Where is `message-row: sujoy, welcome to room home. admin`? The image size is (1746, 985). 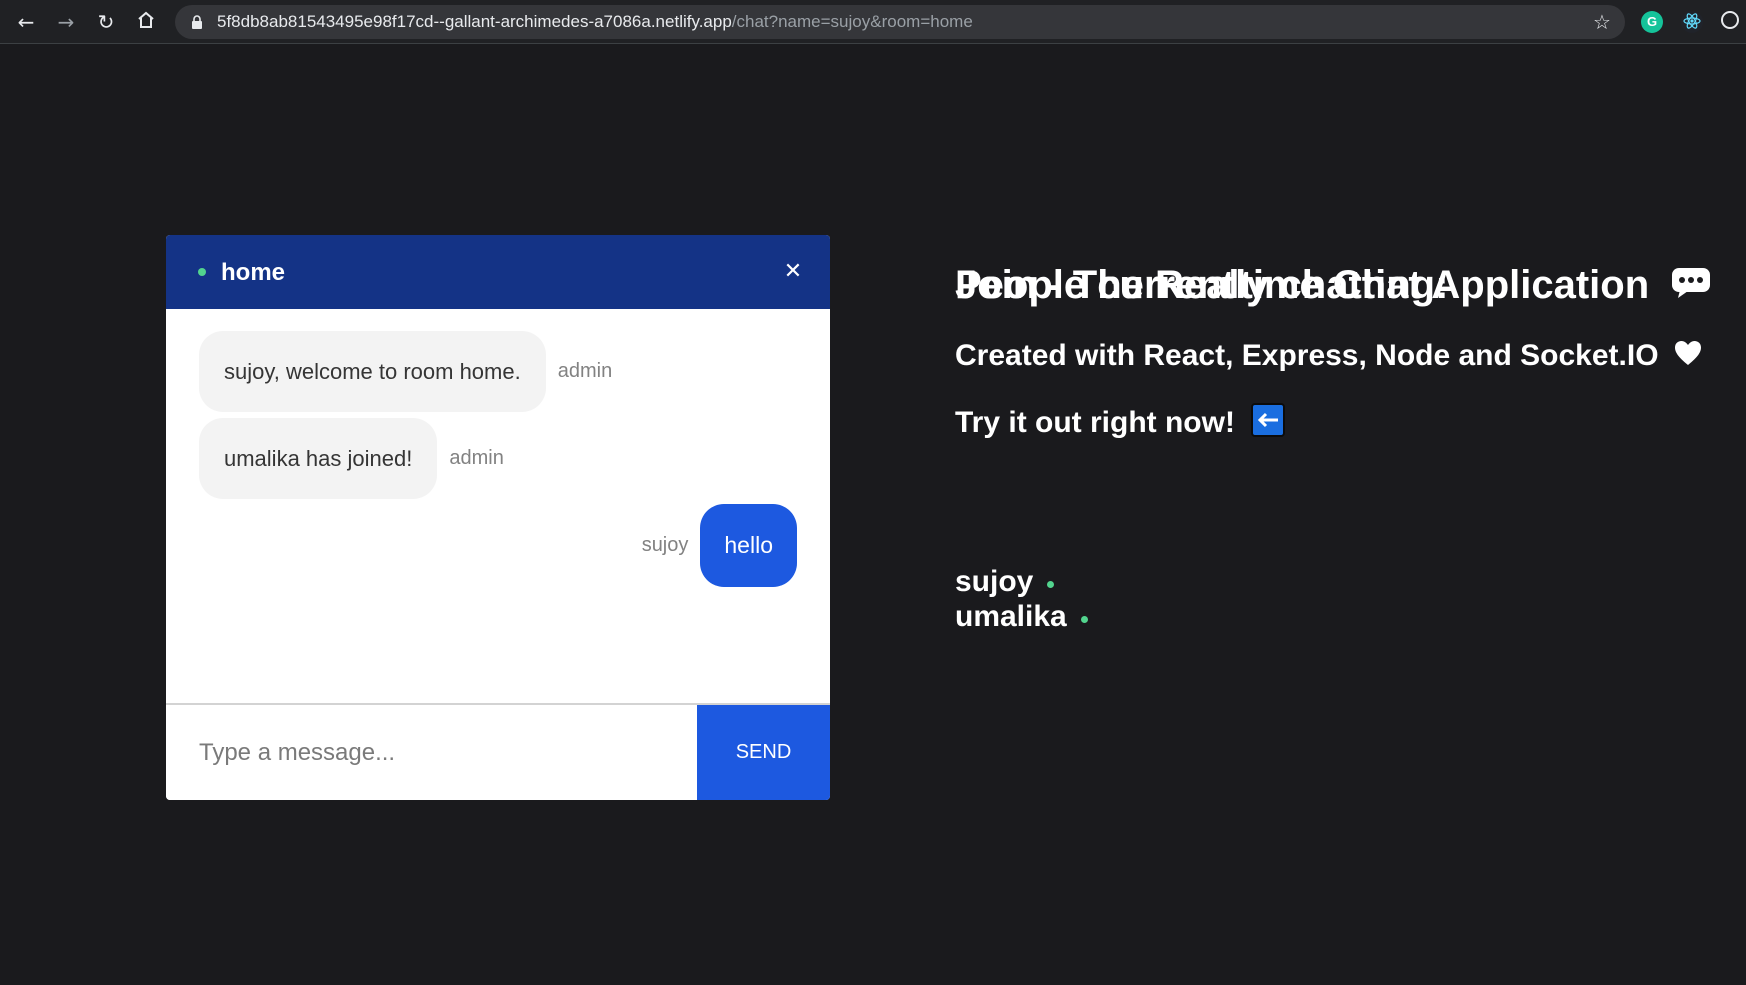
message-row: sujoy, welcome to room home. admin is located at coordinates (405, 371).